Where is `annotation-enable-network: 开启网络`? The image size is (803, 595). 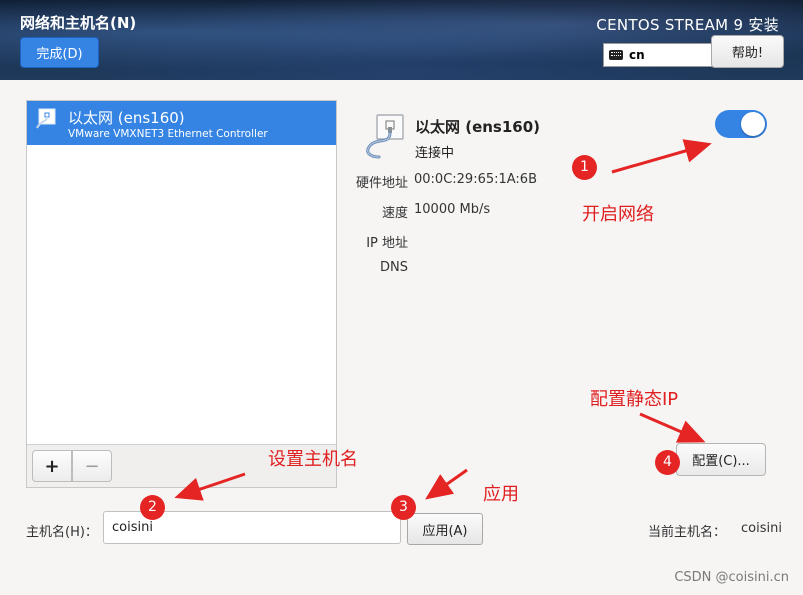 annotation-enable-network: 开启网络 is located at coordinates (618, 214).